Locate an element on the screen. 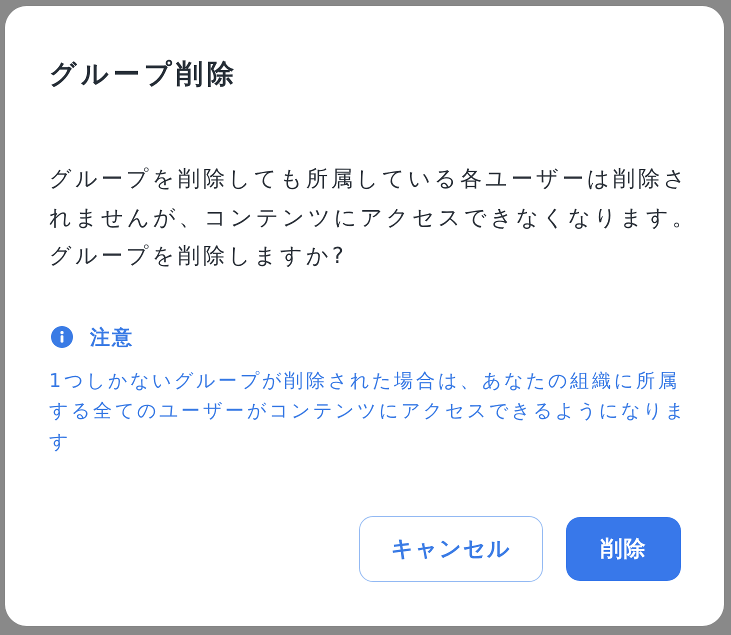 Image resolution: width=731 pixels, height=635 pixels. info-icon is located at coordinates (62, 337).